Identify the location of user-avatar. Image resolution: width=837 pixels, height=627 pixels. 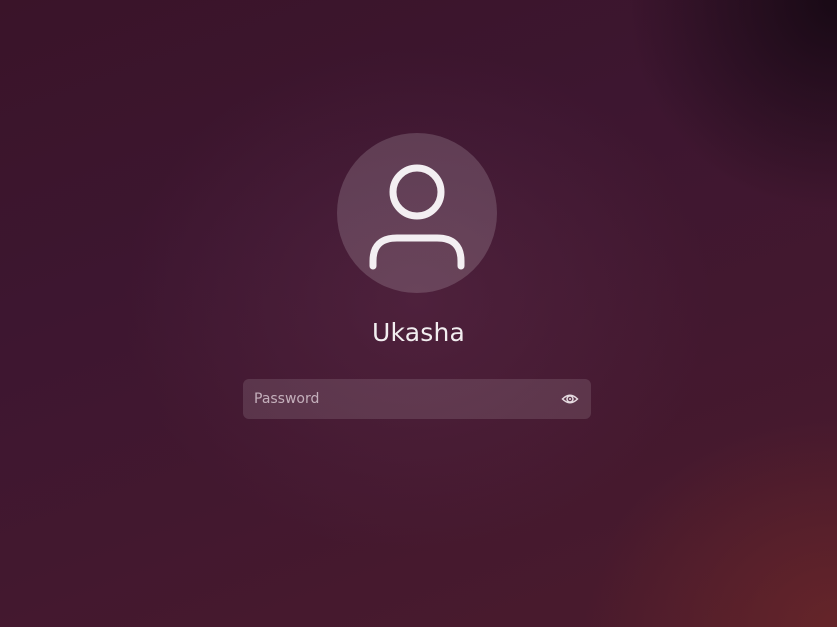
(417, 213).